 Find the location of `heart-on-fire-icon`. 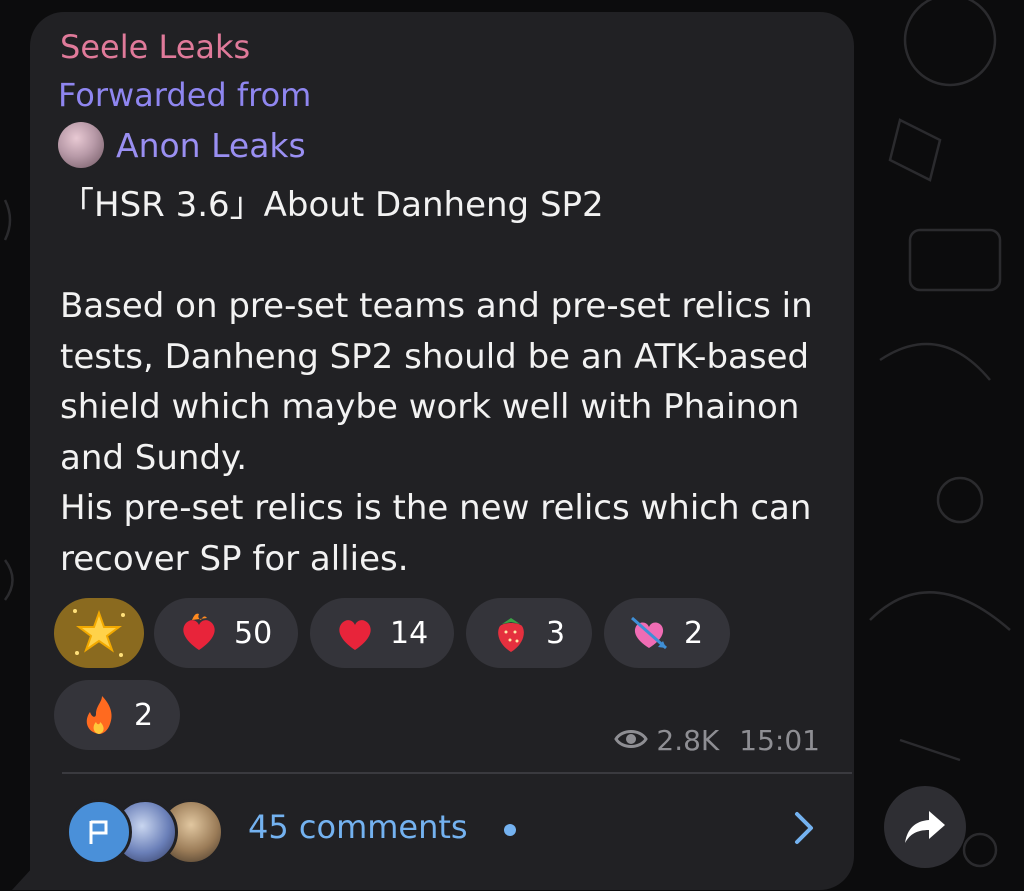

heart-on-fire-icon is located at coordinates (199, 633).